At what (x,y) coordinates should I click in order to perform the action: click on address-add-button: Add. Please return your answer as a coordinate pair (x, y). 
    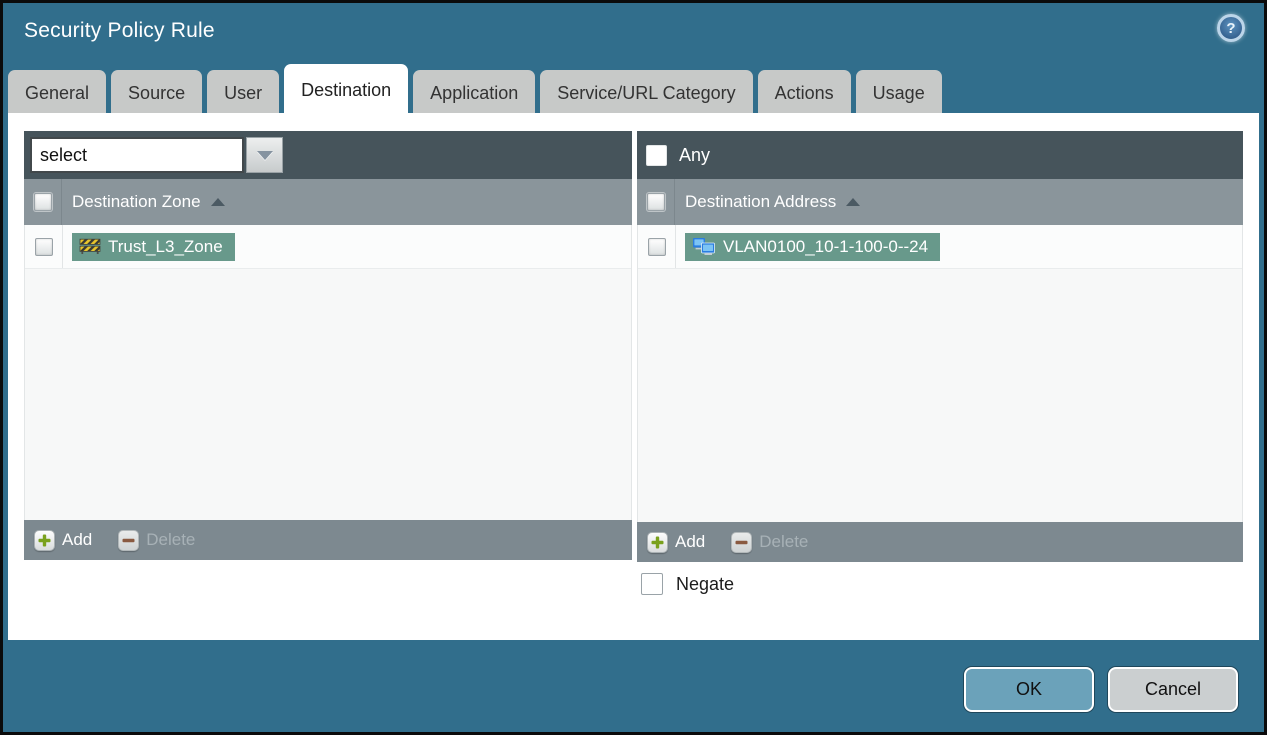
    Looking at the image, I should click on (676, 542).